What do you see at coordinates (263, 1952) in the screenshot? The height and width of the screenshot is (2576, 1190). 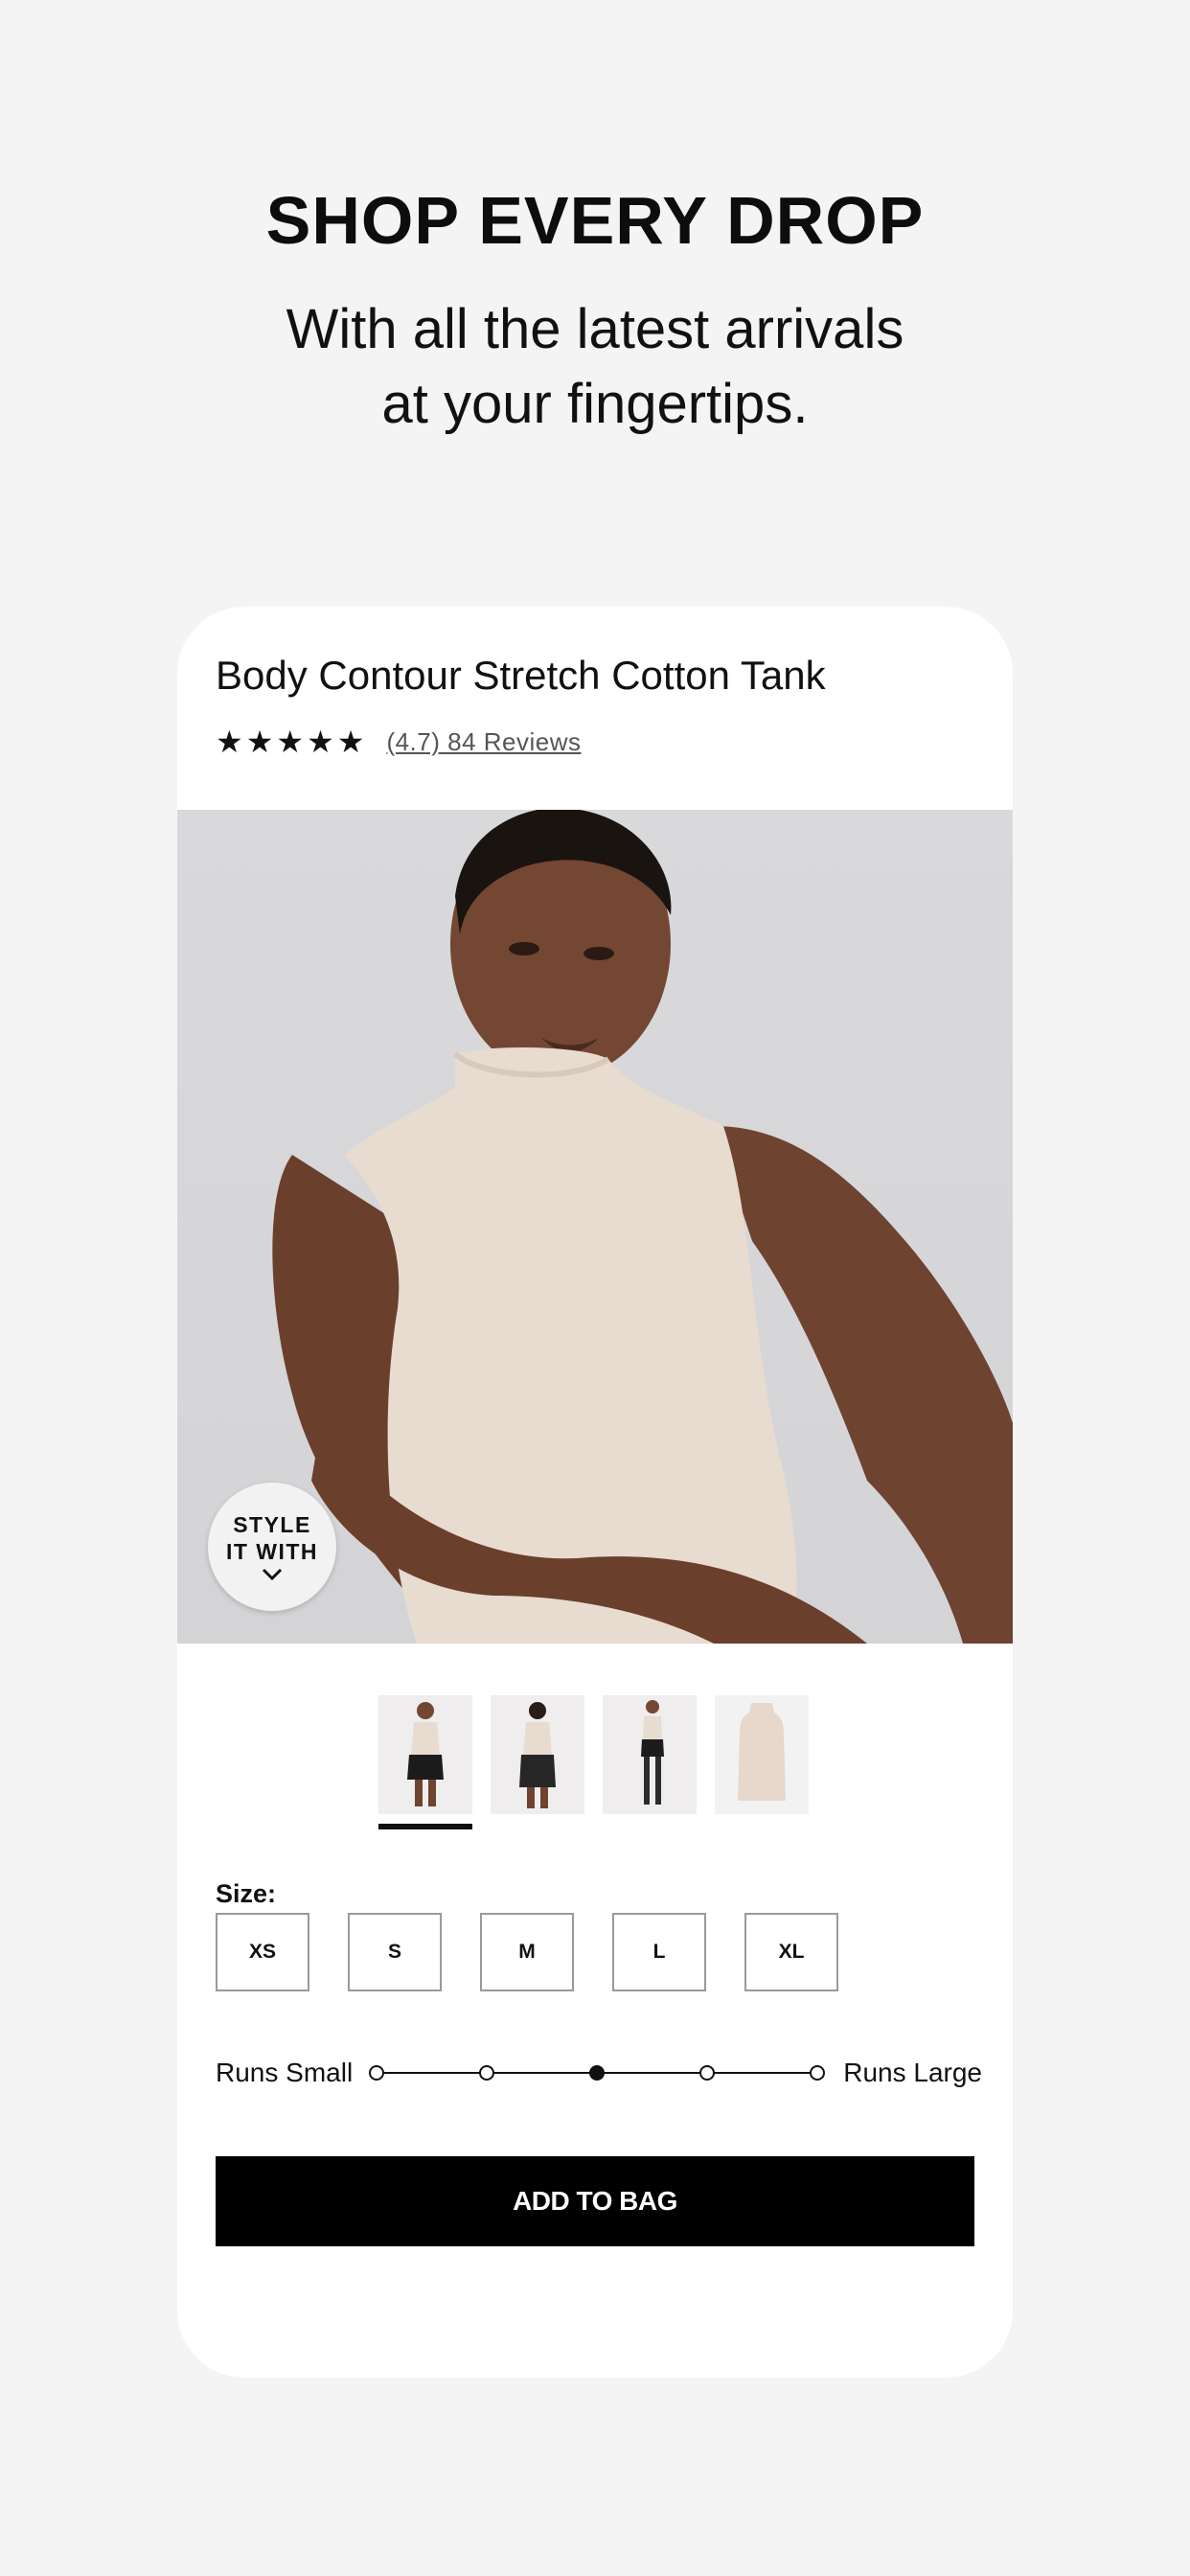 I see `size-xs-button: XS` at bounding box center [263, 1952].